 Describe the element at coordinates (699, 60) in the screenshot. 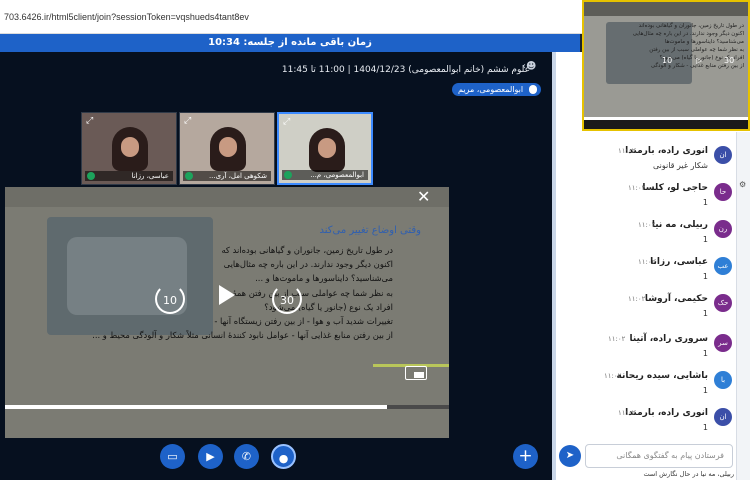

I see `preview-play-icon: ▷` at that location.